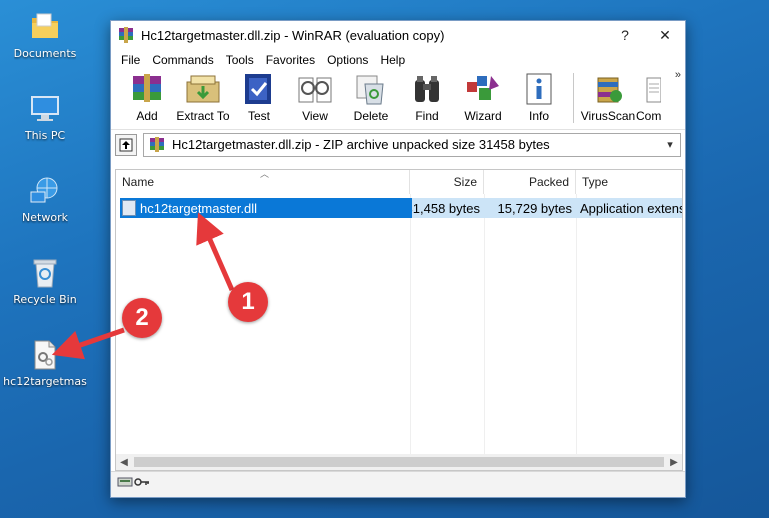  I want to click on test-button: Test, so click(259, 97).